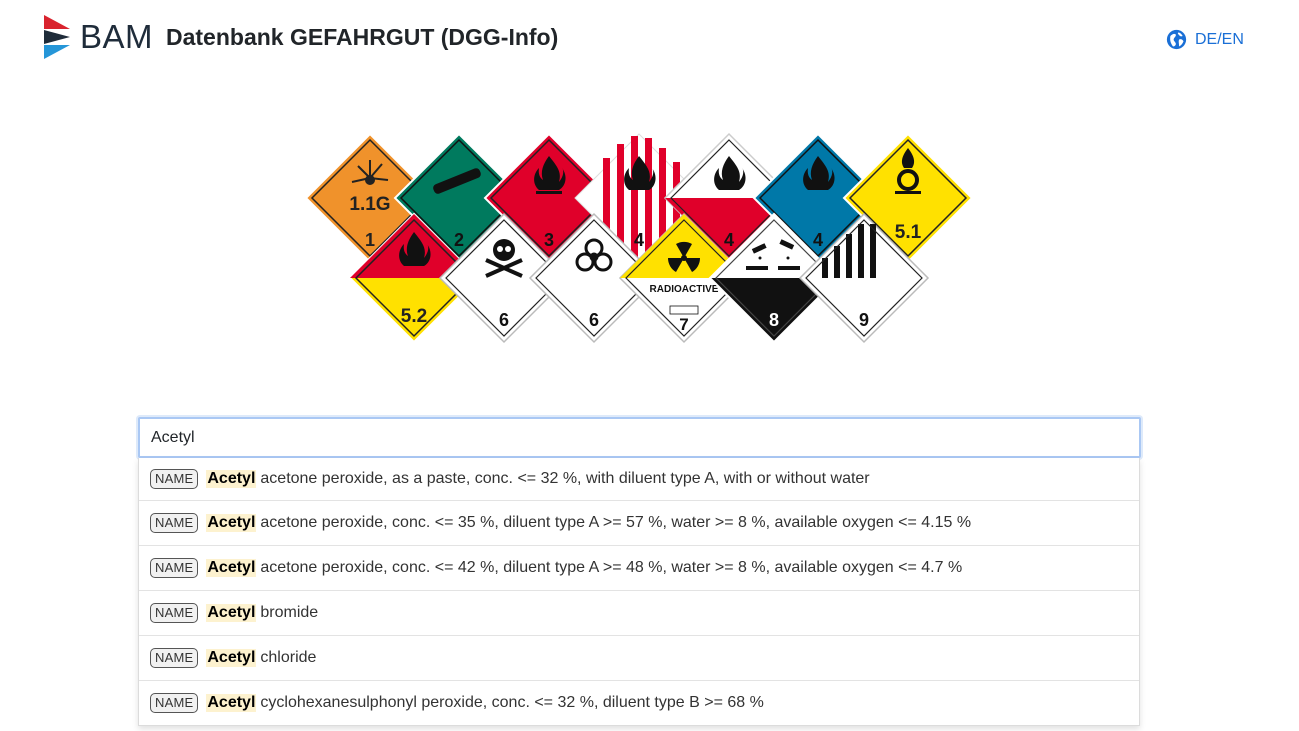 The width and height of the screenshot is (1299, 731). I want to click on language-label: DE/EN, so click(1219, 39).